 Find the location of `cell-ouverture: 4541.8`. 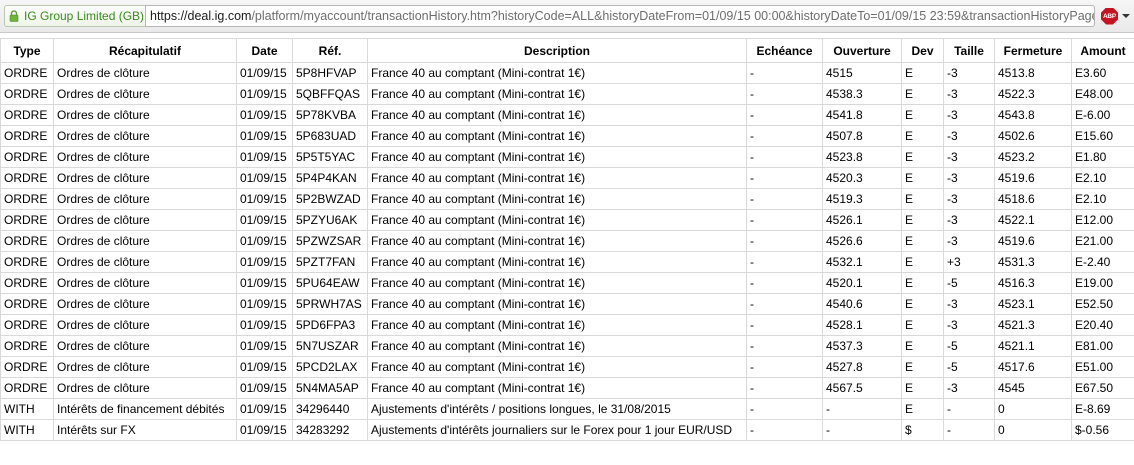

cell-ouverture: 4541.8 is located at coordinates (862, 115).